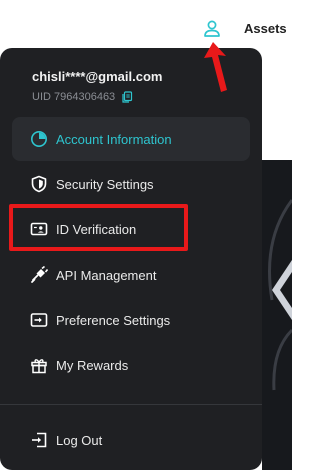  Describe the element at coordinates (105, 184) in the screenshot. I see `menu-item-label: Security Settings` at that location.